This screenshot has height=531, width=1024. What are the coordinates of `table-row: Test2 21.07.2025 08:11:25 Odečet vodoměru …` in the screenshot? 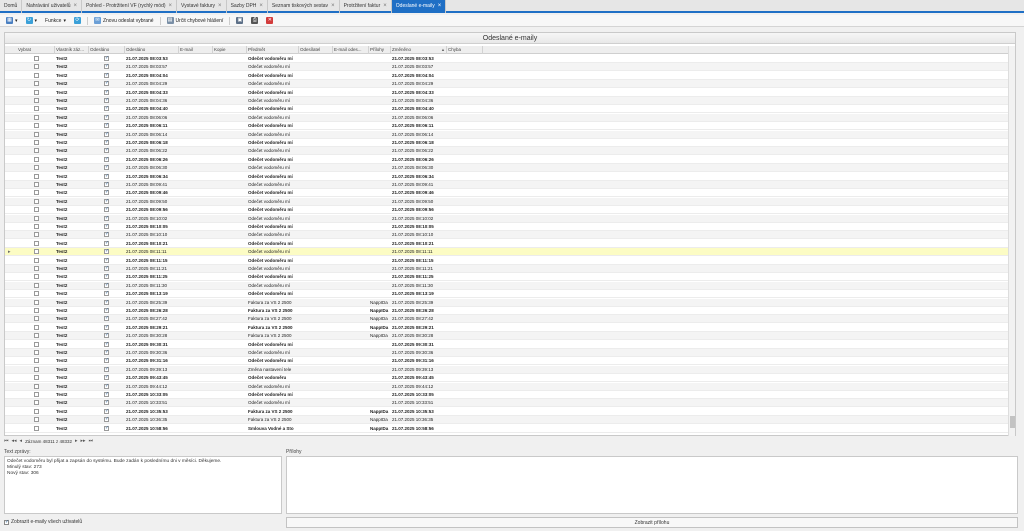 It's located at (506, 277).